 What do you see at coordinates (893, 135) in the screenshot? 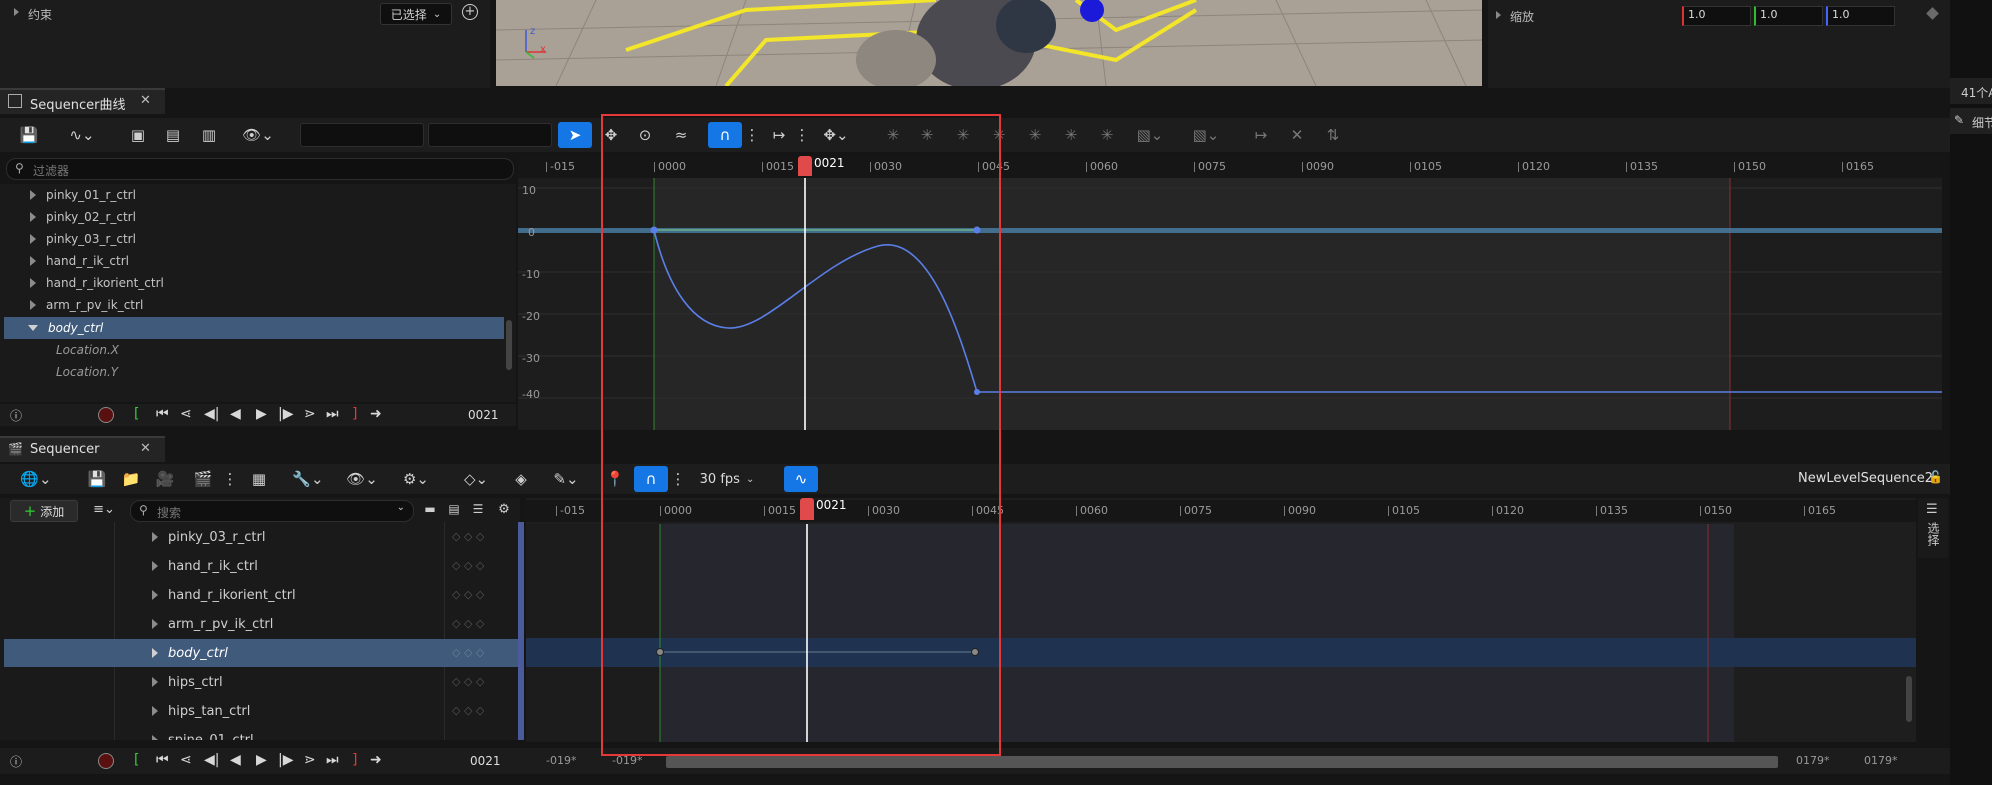
I see `tangent-auto-icon: ✳` at bounding box center [893, 135].